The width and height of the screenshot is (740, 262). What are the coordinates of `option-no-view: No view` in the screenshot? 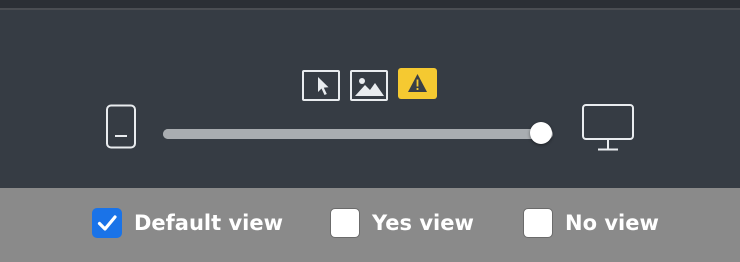 It's located at (591, 223).